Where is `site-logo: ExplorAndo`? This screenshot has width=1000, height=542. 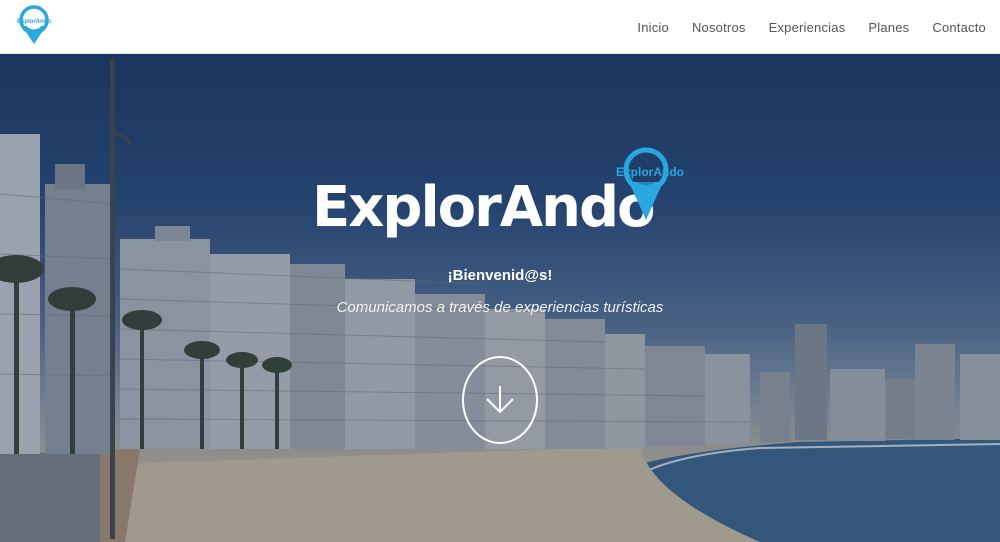 site-logo: ExplorAndo is located at coordinates (34, 25).